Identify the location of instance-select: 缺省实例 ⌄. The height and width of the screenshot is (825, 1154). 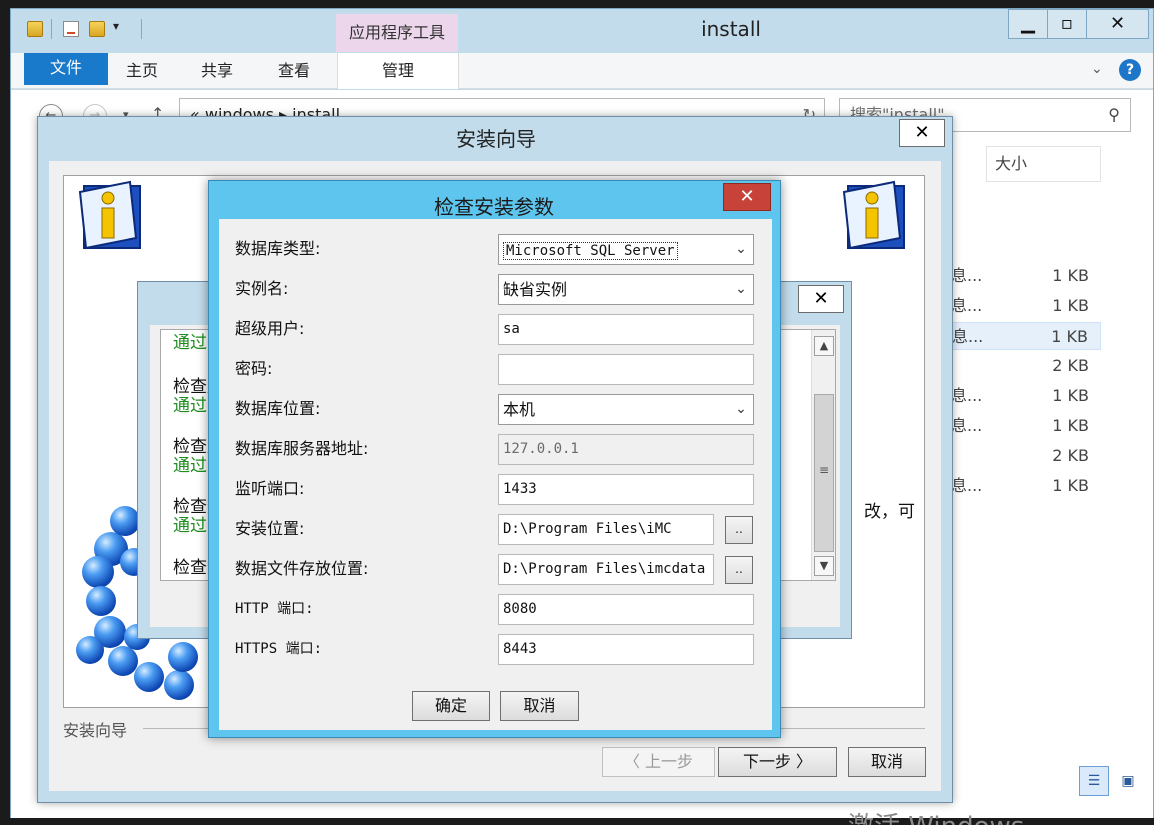
(626, 289).